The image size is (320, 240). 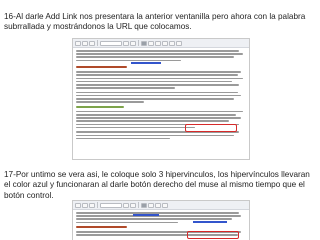 I want to click on screenshot-final-document, so click(x=161, y=220).